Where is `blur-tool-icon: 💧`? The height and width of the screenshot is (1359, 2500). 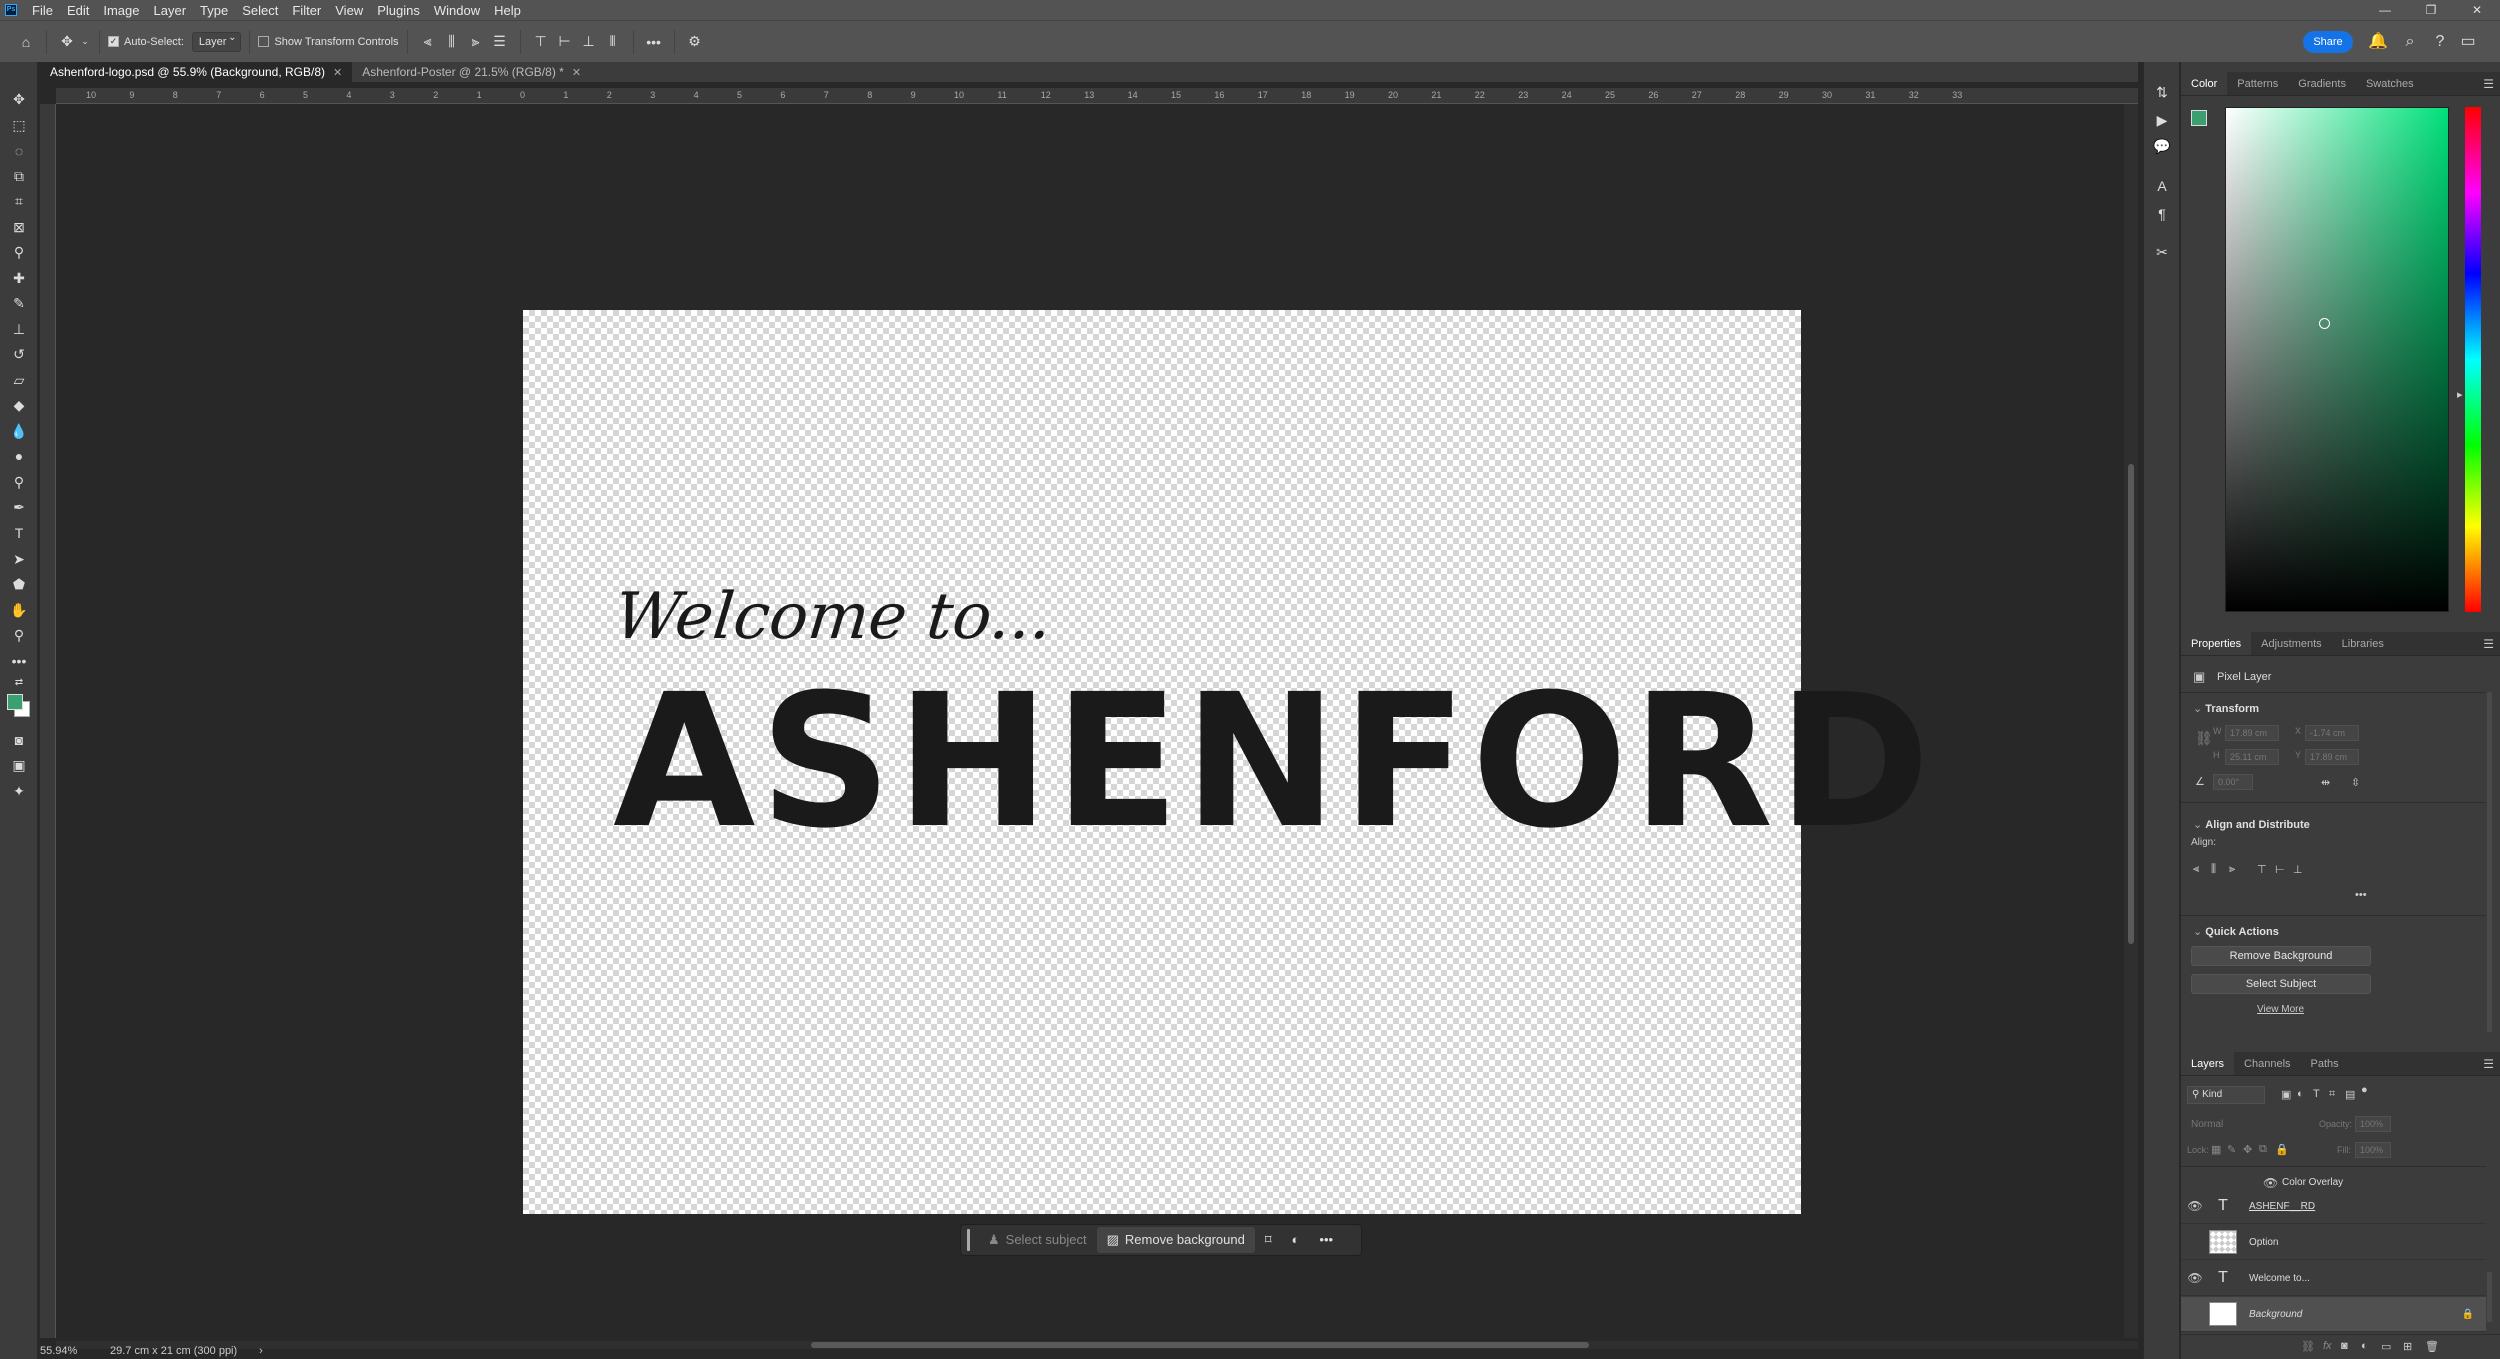
blur-tool-icon: 💧 is located at coordinates (19, 431).